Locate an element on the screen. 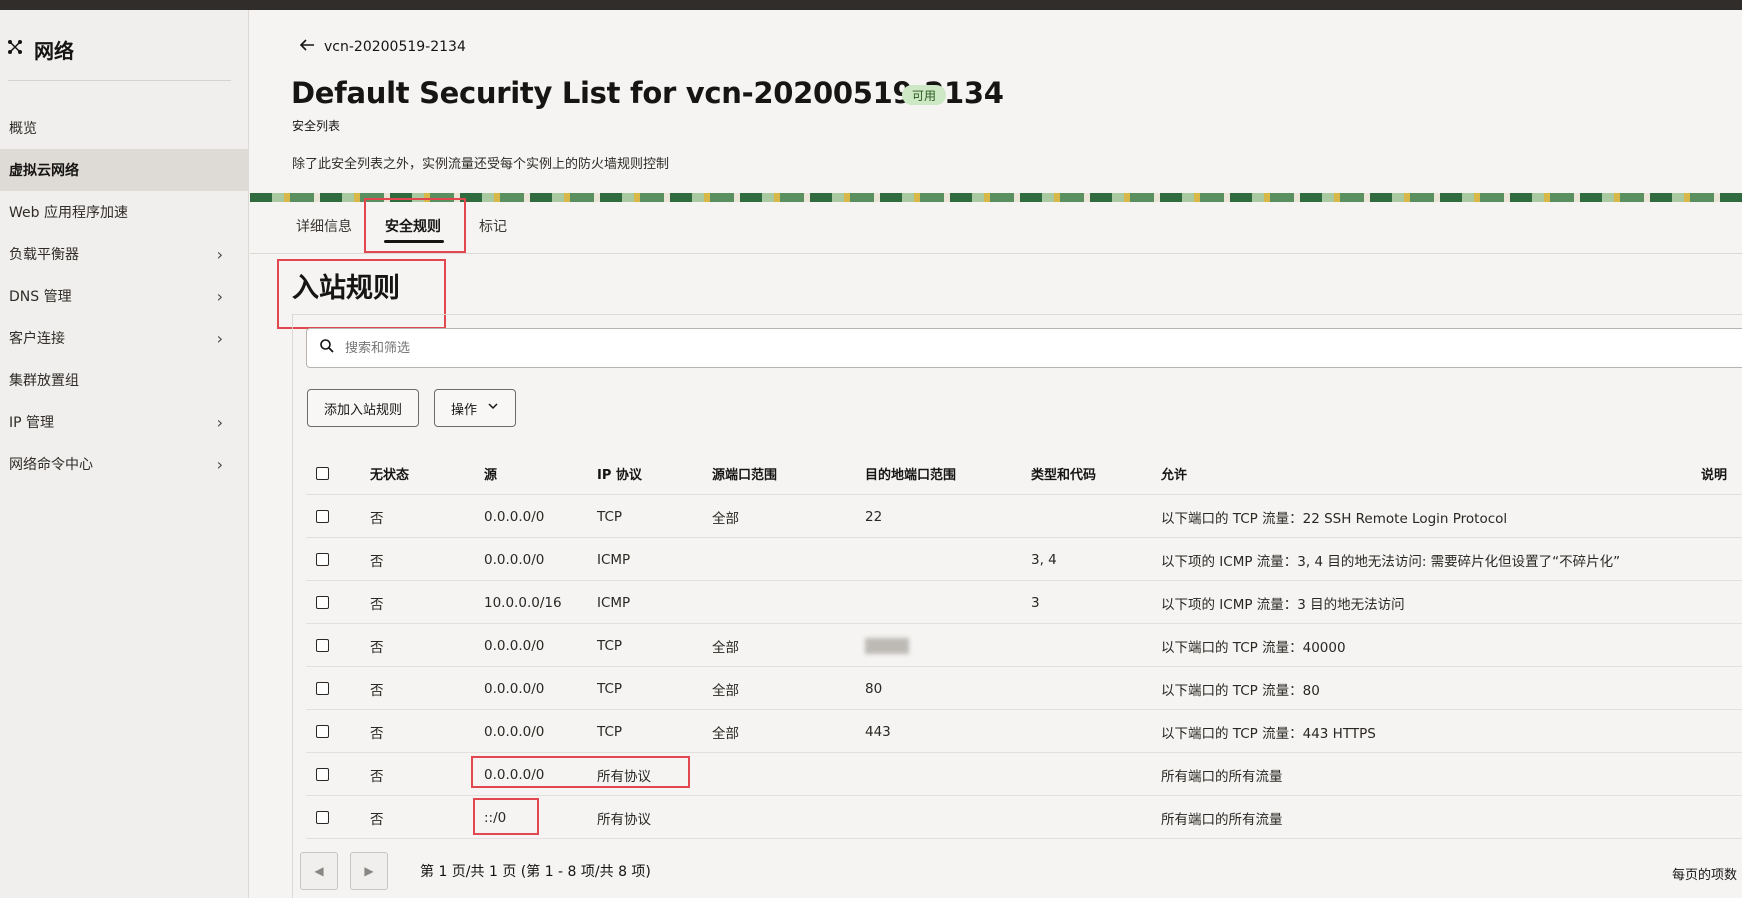 The image size is (1742, 898). actions-button: 操作 is located at coordinates (475, 408).